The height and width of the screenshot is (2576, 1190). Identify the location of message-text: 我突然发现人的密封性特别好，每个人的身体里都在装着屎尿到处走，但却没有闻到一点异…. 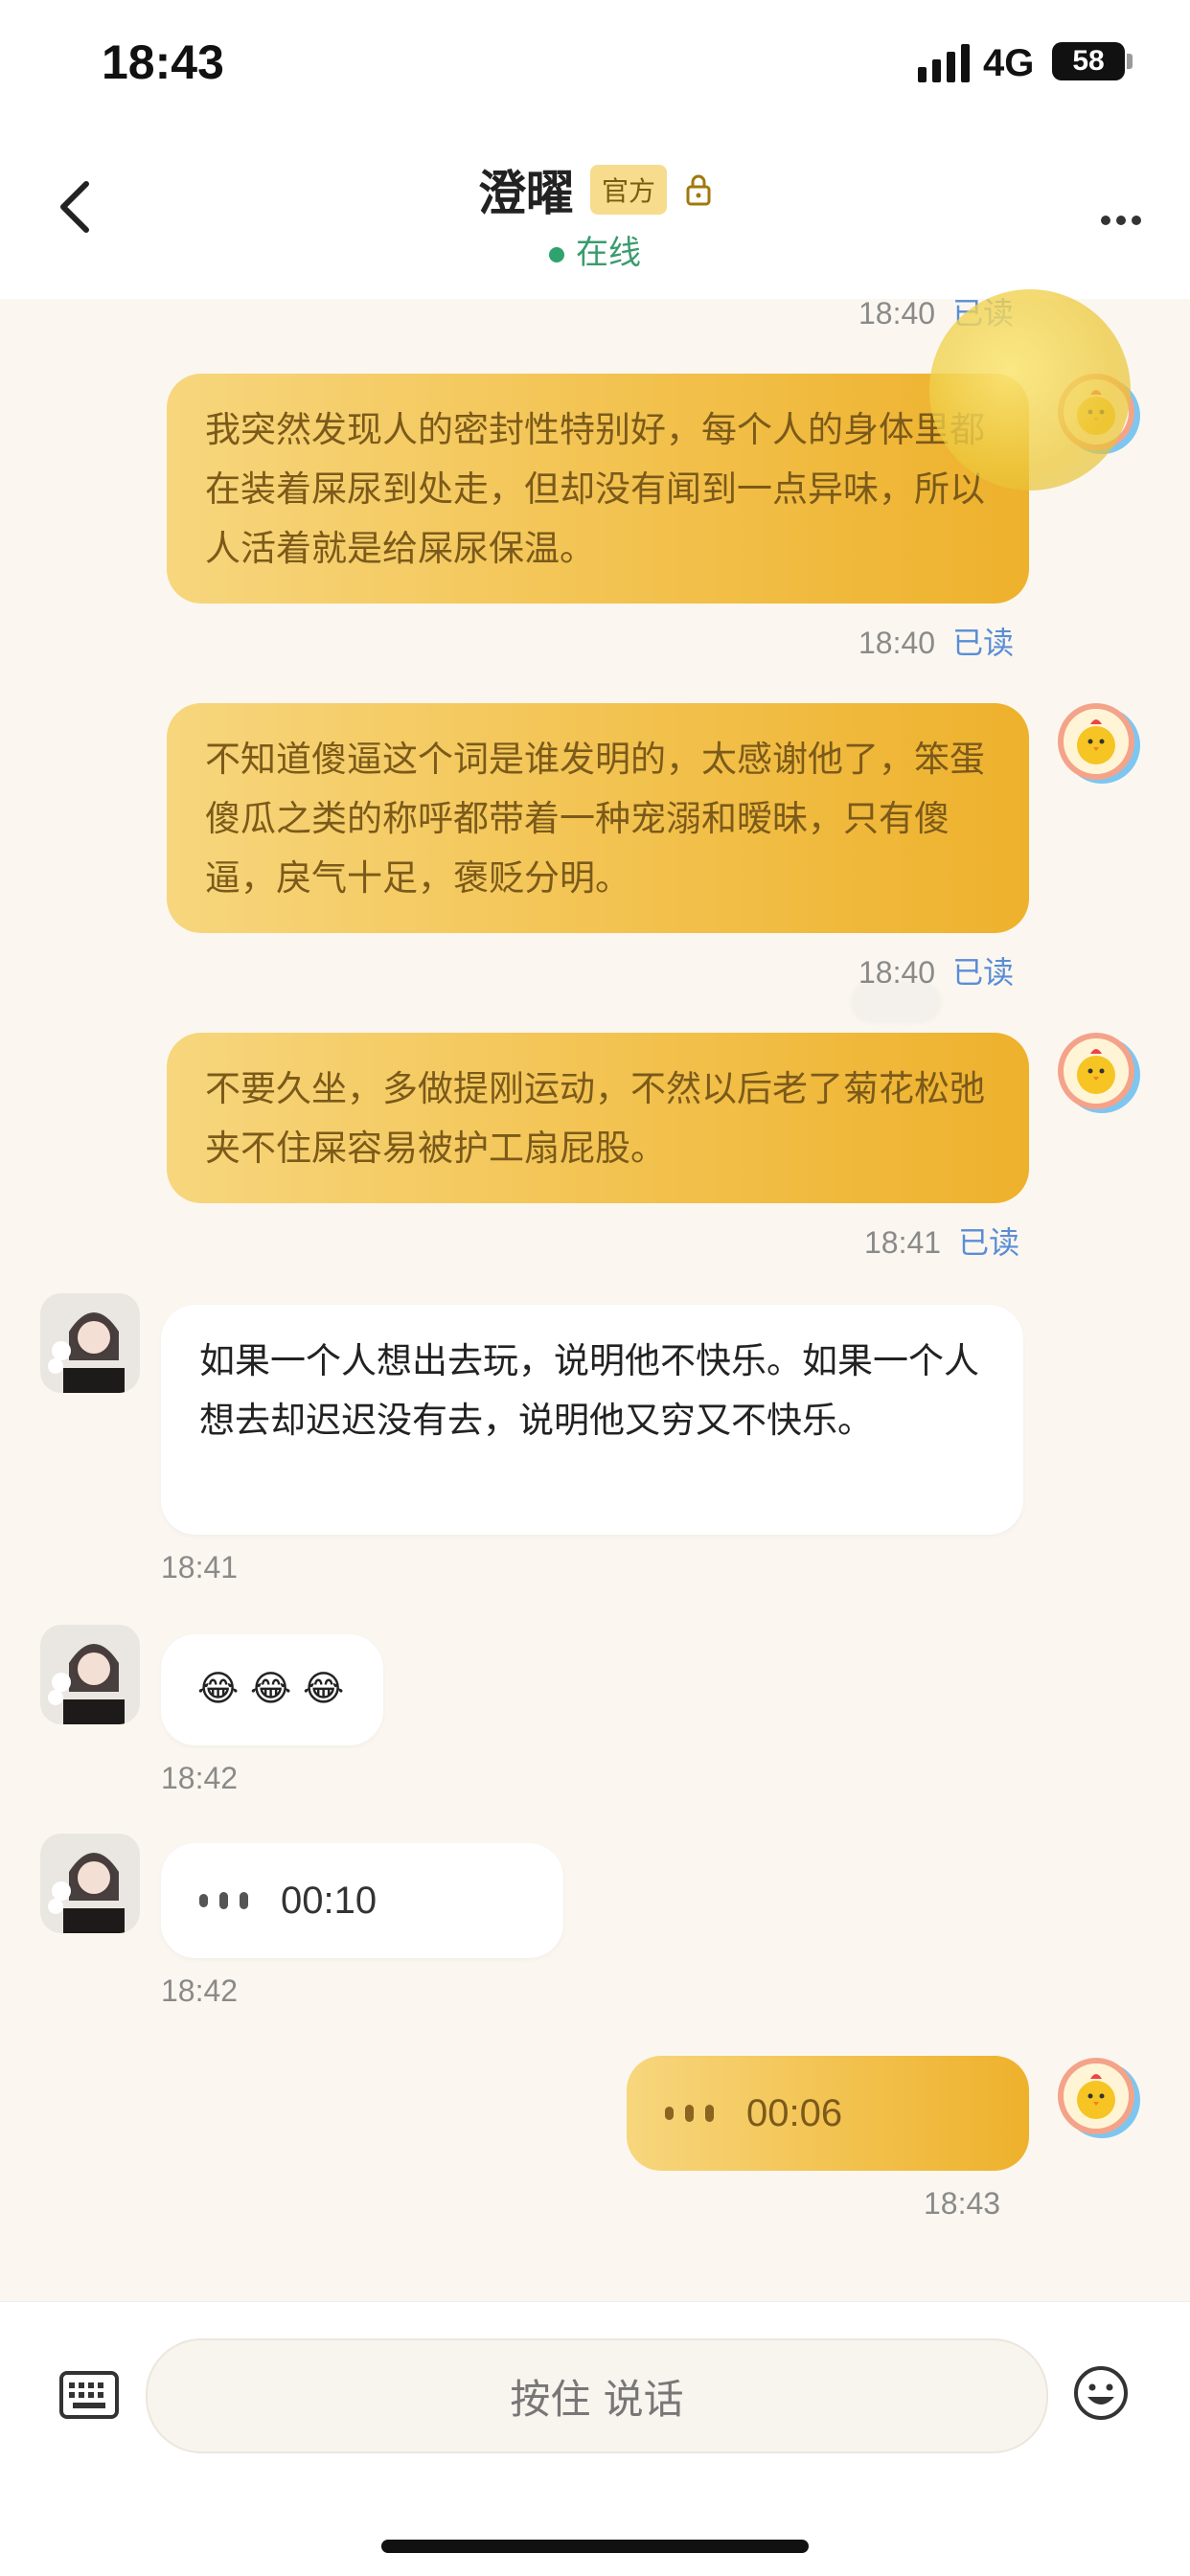
(595, 489).